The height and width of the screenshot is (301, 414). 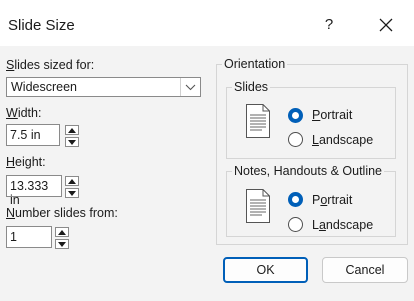 I want to click on ok-button: OK, so click(x=265, y=270).